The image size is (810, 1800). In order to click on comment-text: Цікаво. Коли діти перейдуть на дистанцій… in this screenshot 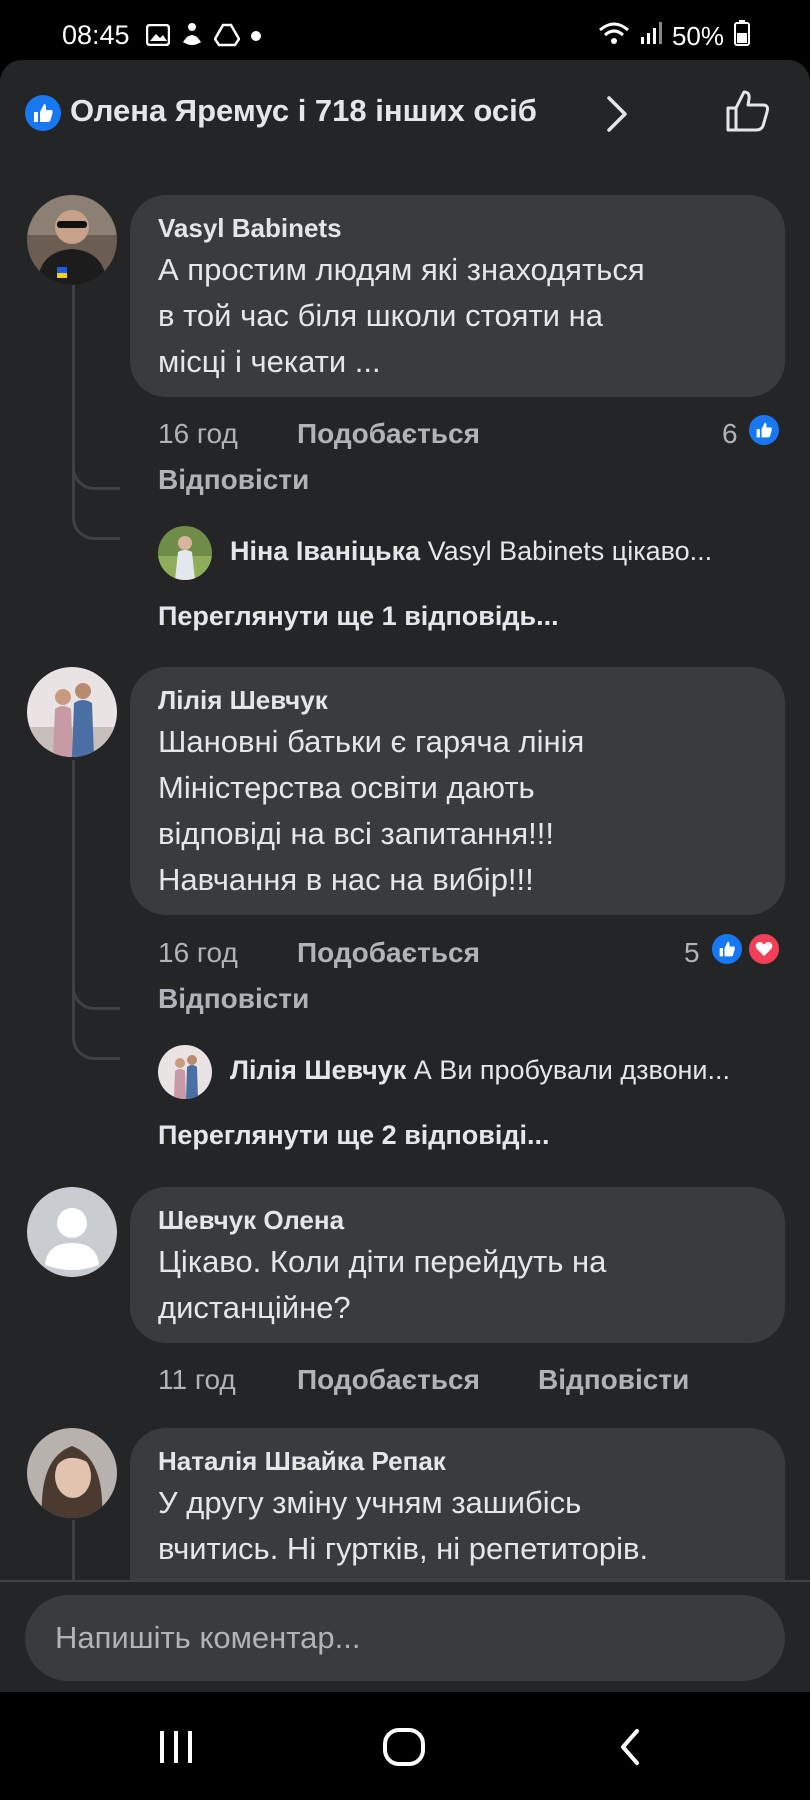, I will do `click(382, 1284)`.